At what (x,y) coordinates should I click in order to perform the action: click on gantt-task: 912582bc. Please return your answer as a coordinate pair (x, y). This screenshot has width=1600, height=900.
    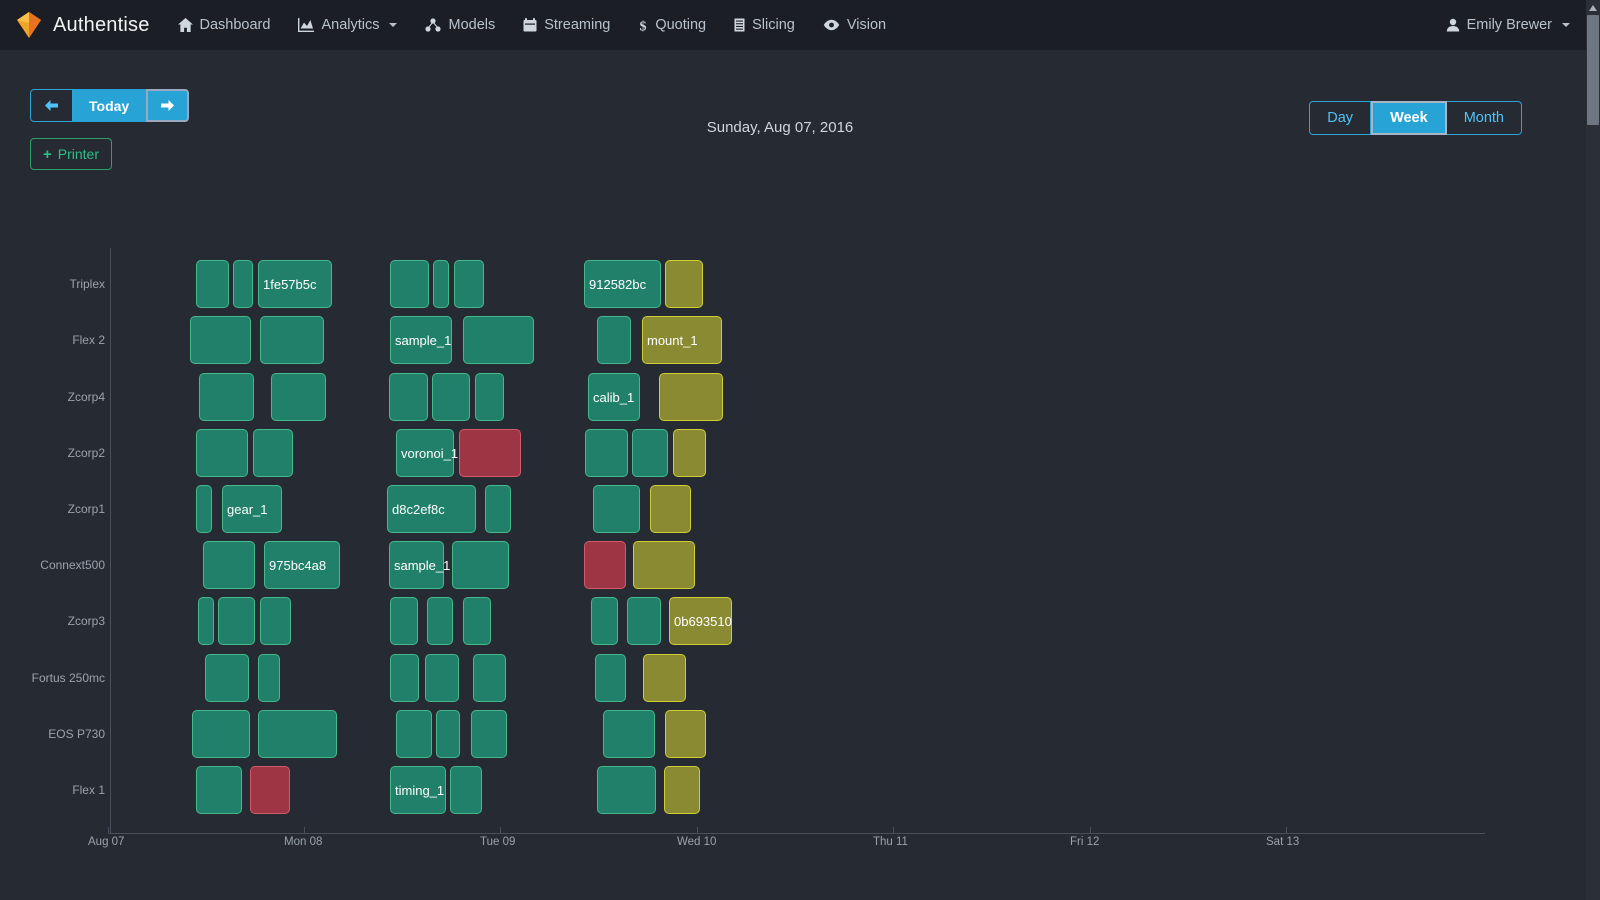
    Looking at the image, I should click on (622, 284).